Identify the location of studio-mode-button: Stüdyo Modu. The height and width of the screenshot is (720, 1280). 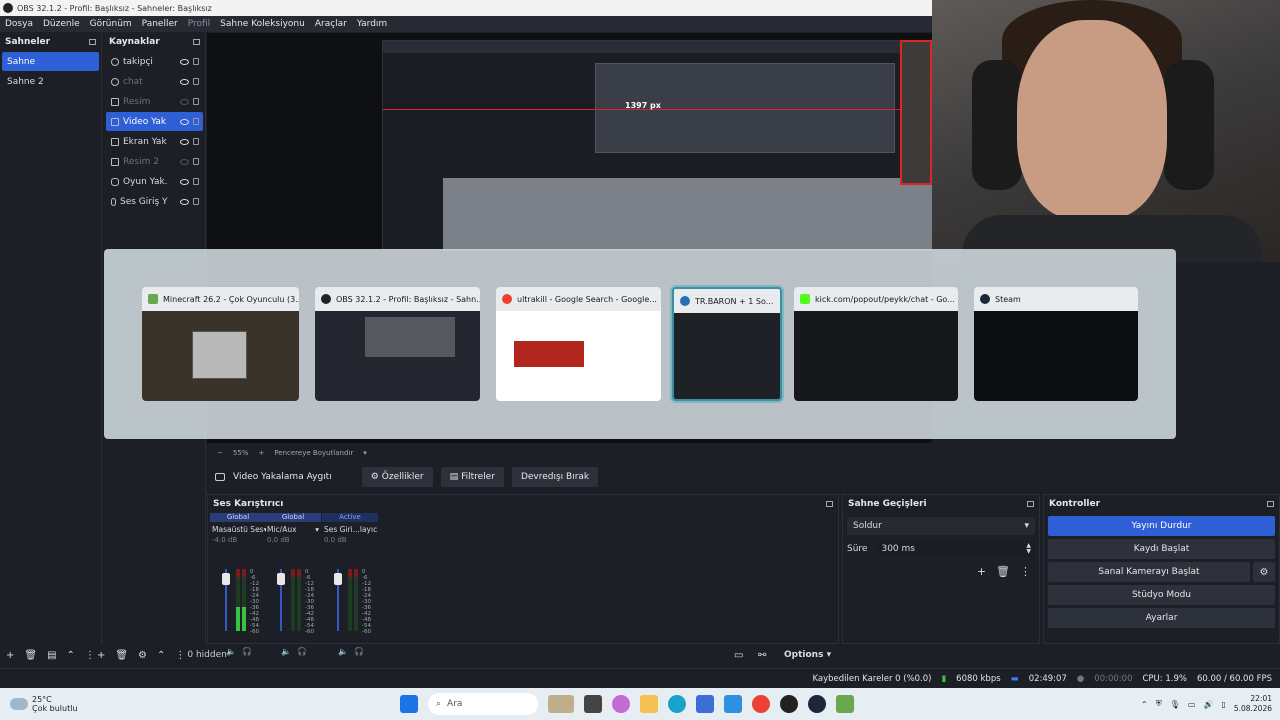
(1161, 595).